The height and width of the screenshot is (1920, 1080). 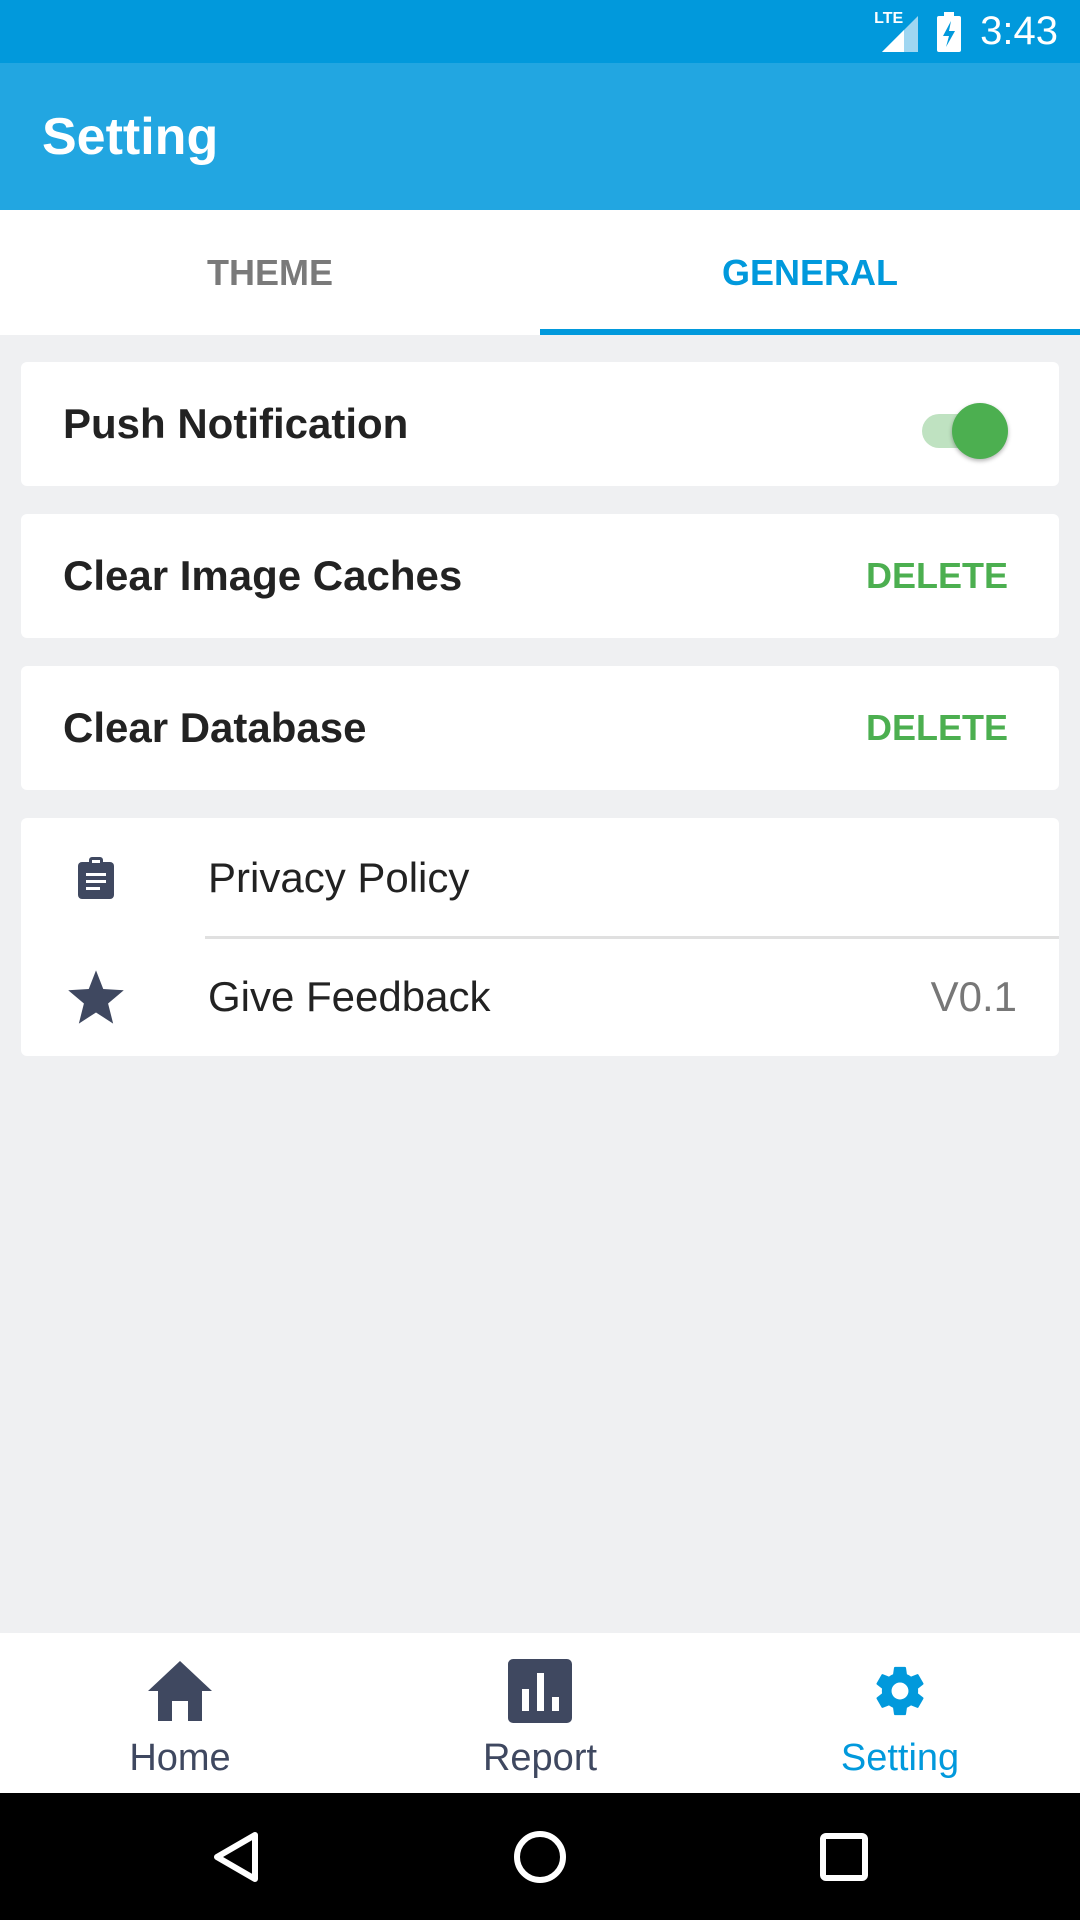 What do you see at coordinates (900, 1691) in the screenshot?
I see `gear-icon` at bounding box center [900, 1691].